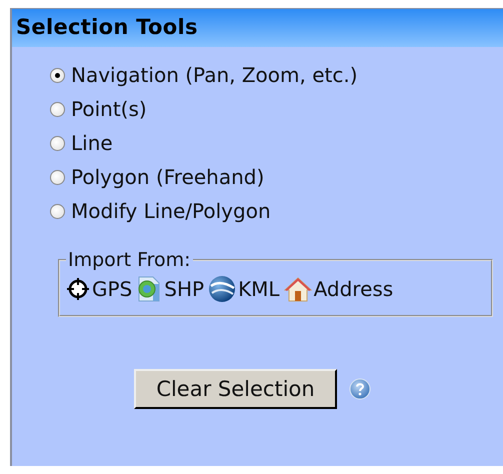 This screenshot has height=474, width=503. I want to click on option-label: Line, so click(92, 143).